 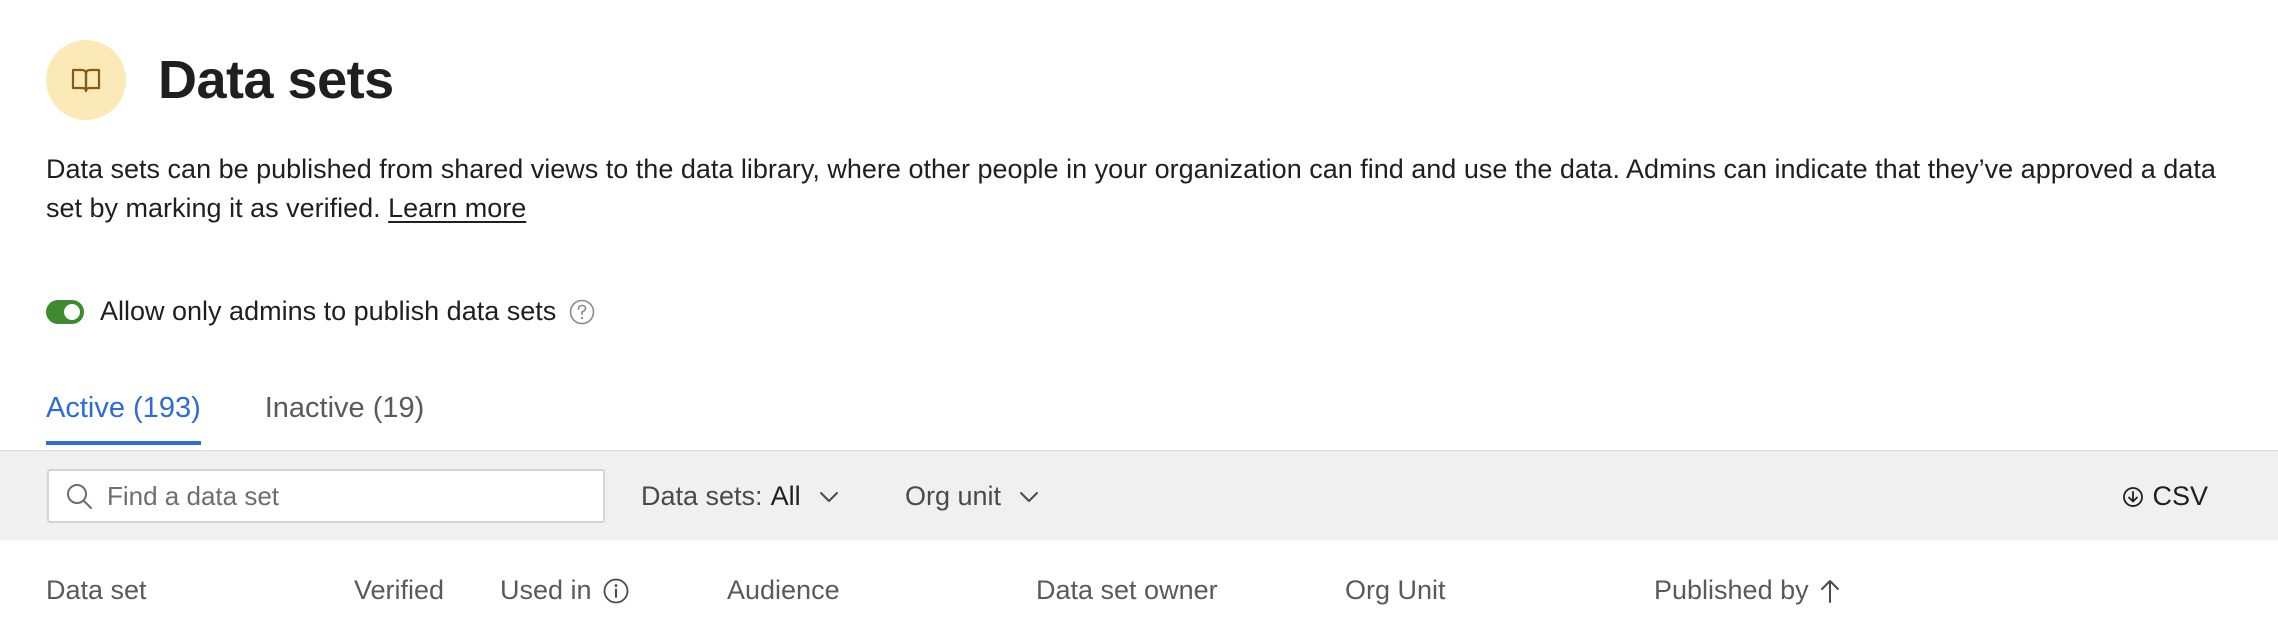 I want to click on column-label: Audience, so click(x=783, y=590).